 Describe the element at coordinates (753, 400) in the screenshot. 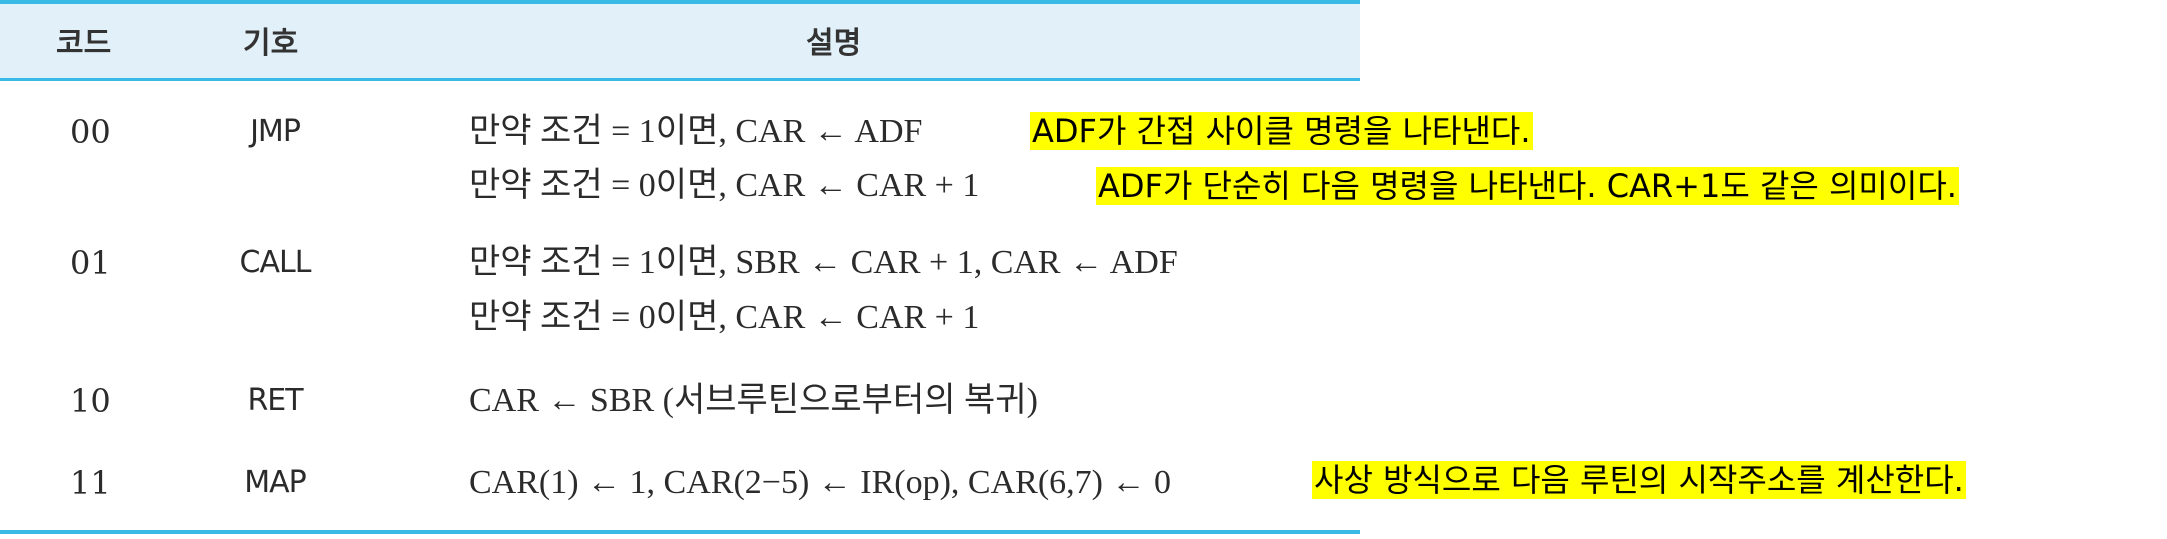

I see `row-ret-description: CAR ← SBR (서브루틴으로부터의 복귀)` at that location.